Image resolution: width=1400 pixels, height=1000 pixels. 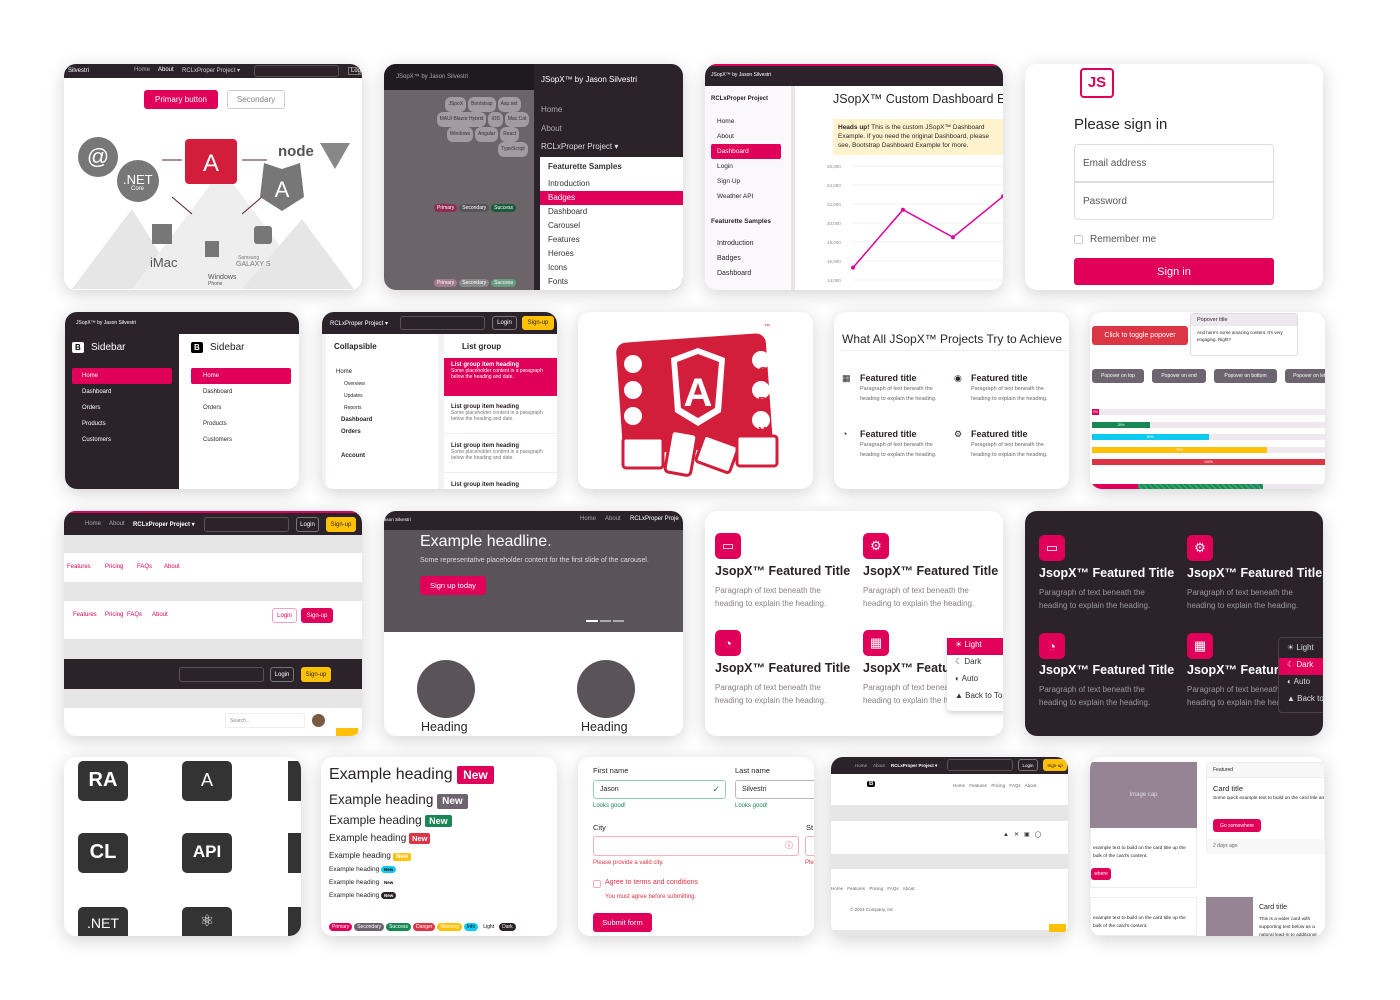 What do you see at coordinates (354, 456) in the screenshot?
I see `tree-account: Account` at bounding box center [354, 456].